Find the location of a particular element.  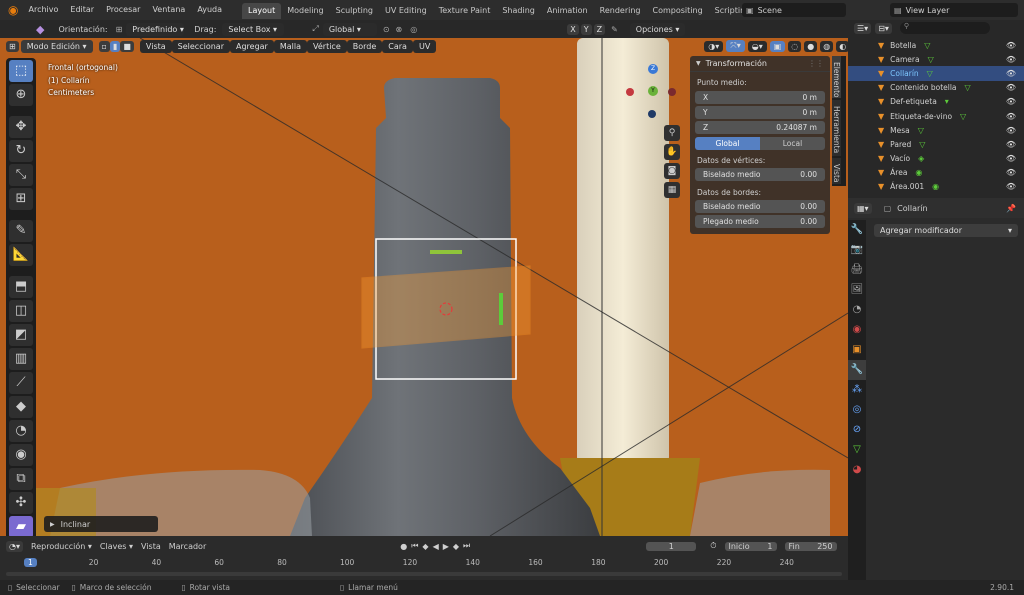

visibility-icon: ◑▾ is located at coordinates (714, 46).